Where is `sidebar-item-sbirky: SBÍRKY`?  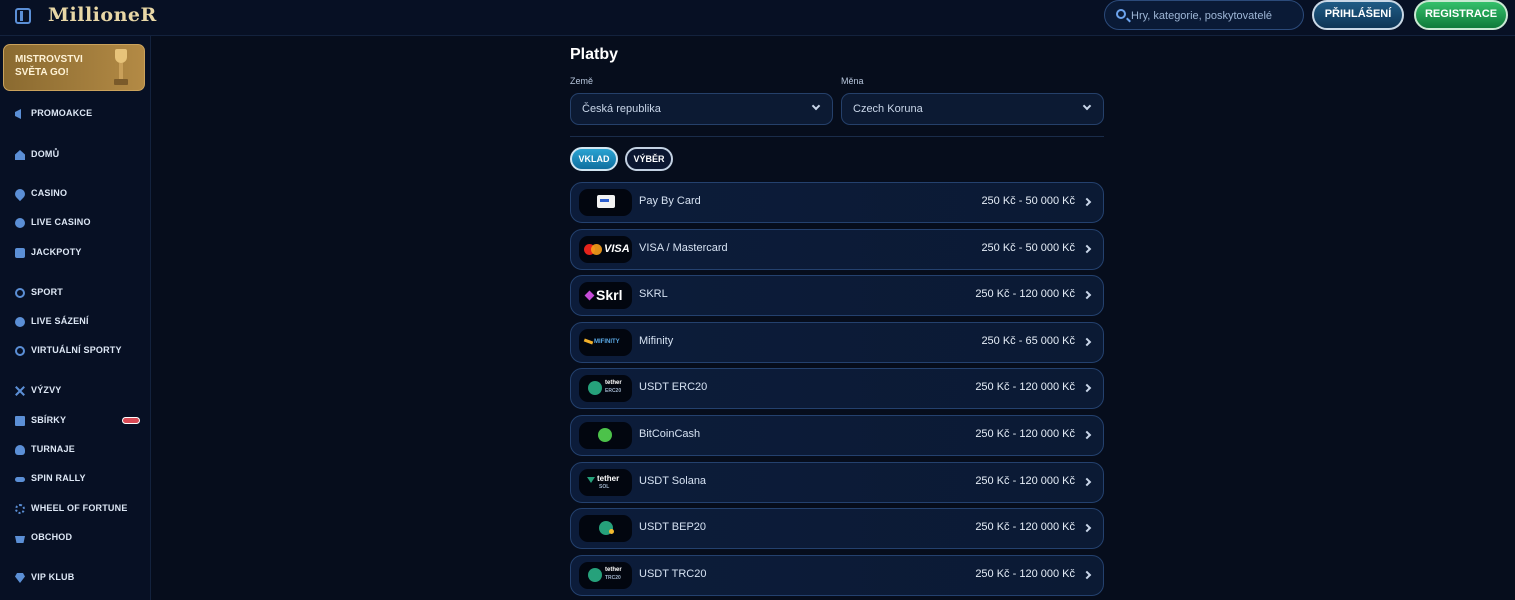
sidebar-item-sbirky: SBÍRKY is located at coordinates (75, 421).